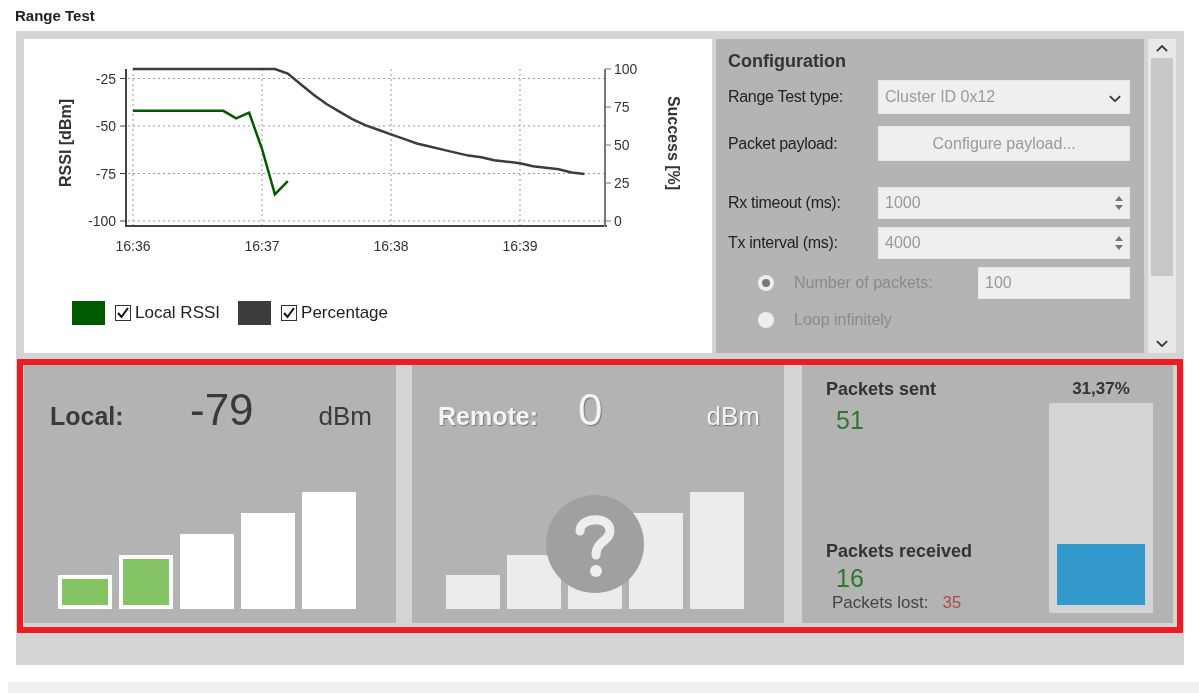  Describe the element at coordinates (880, 603) in the screenshot. I see `packets-lost-label: Packets lost:` at that location.